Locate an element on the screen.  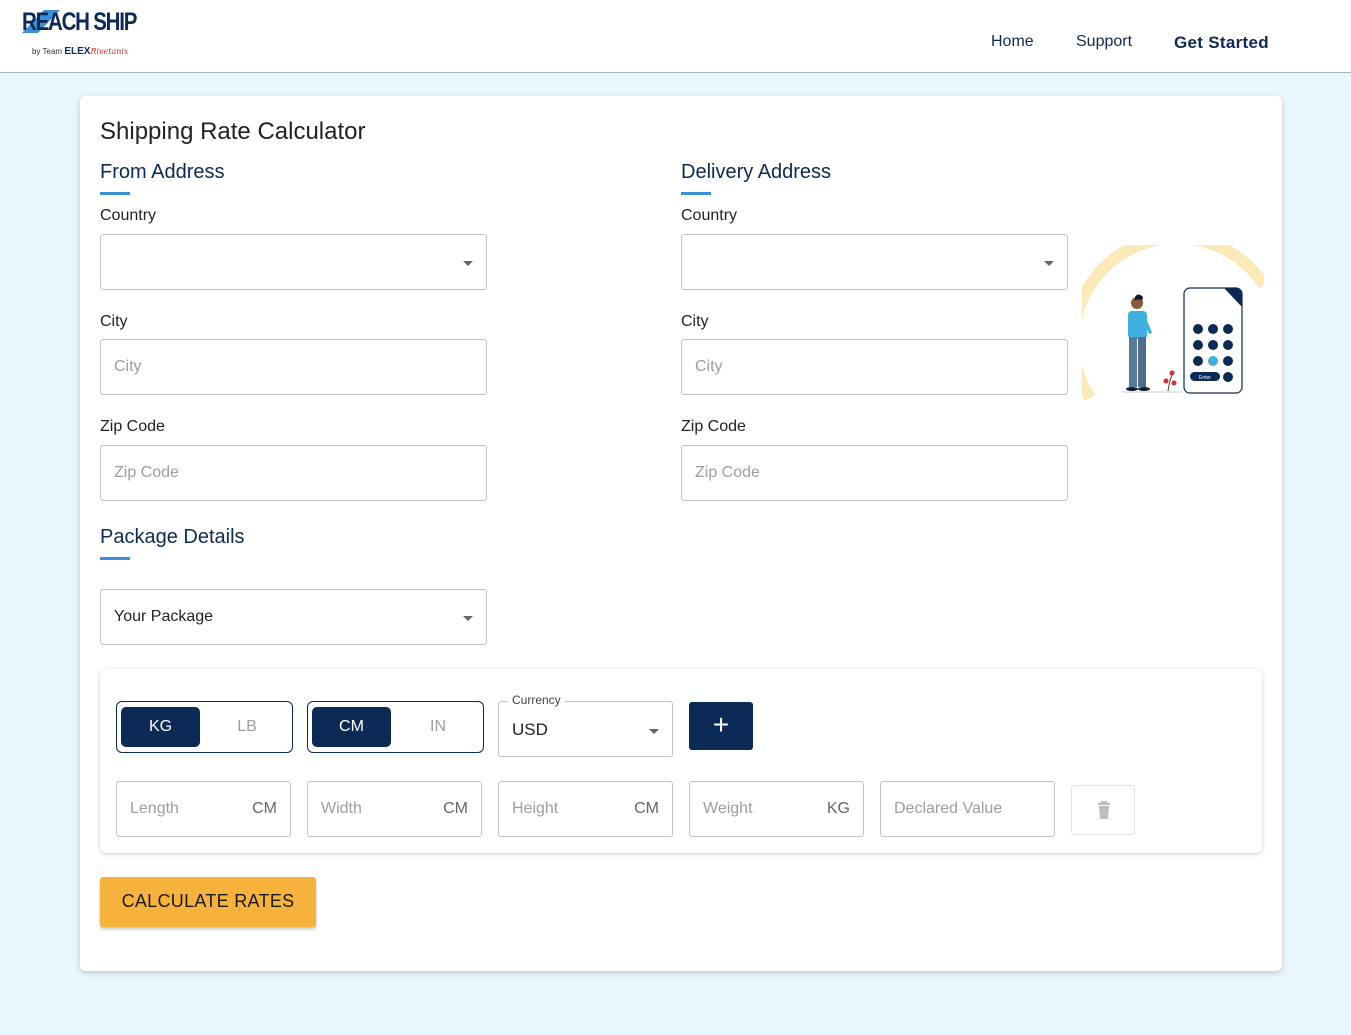
delivery-city-label: City is located at coordinates (695, 321).